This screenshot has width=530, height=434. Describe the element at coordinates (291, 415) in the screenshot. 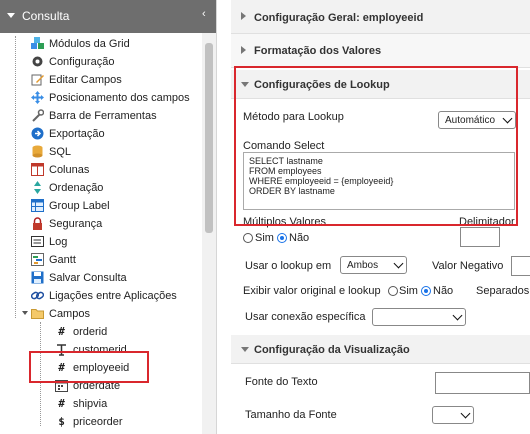

I see `font-size-label: Tamanho da Fonte` at that location.